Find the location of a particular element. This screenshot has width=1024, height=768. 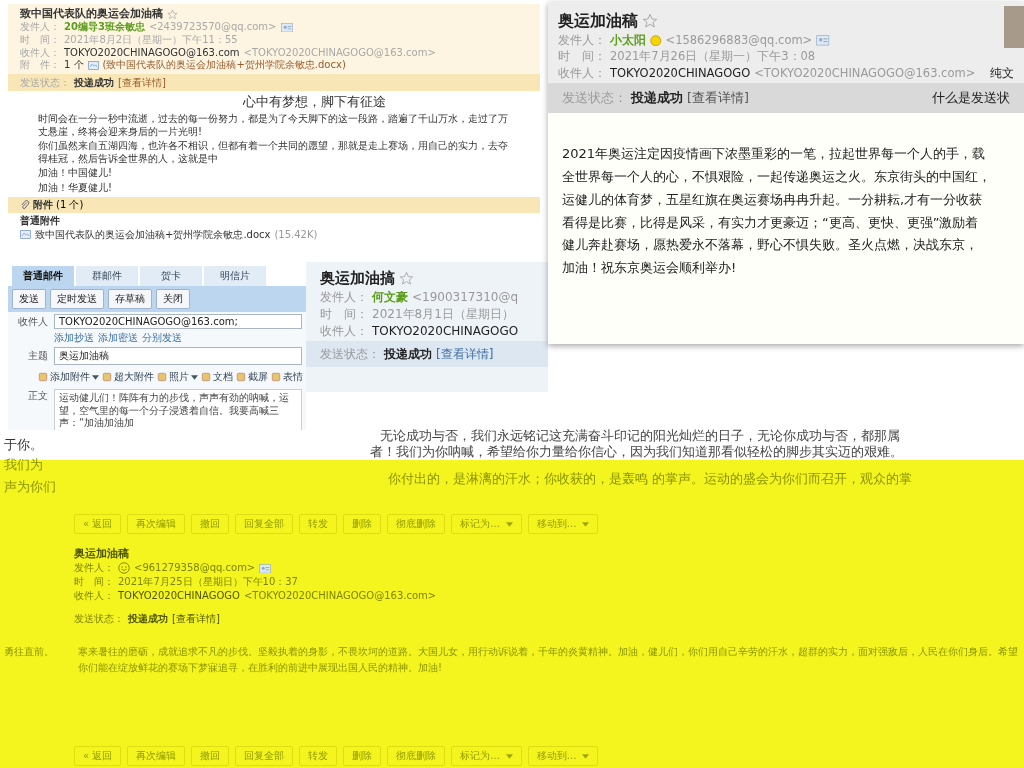

compose-button: 关闭 is located at coordinates (173, 299).